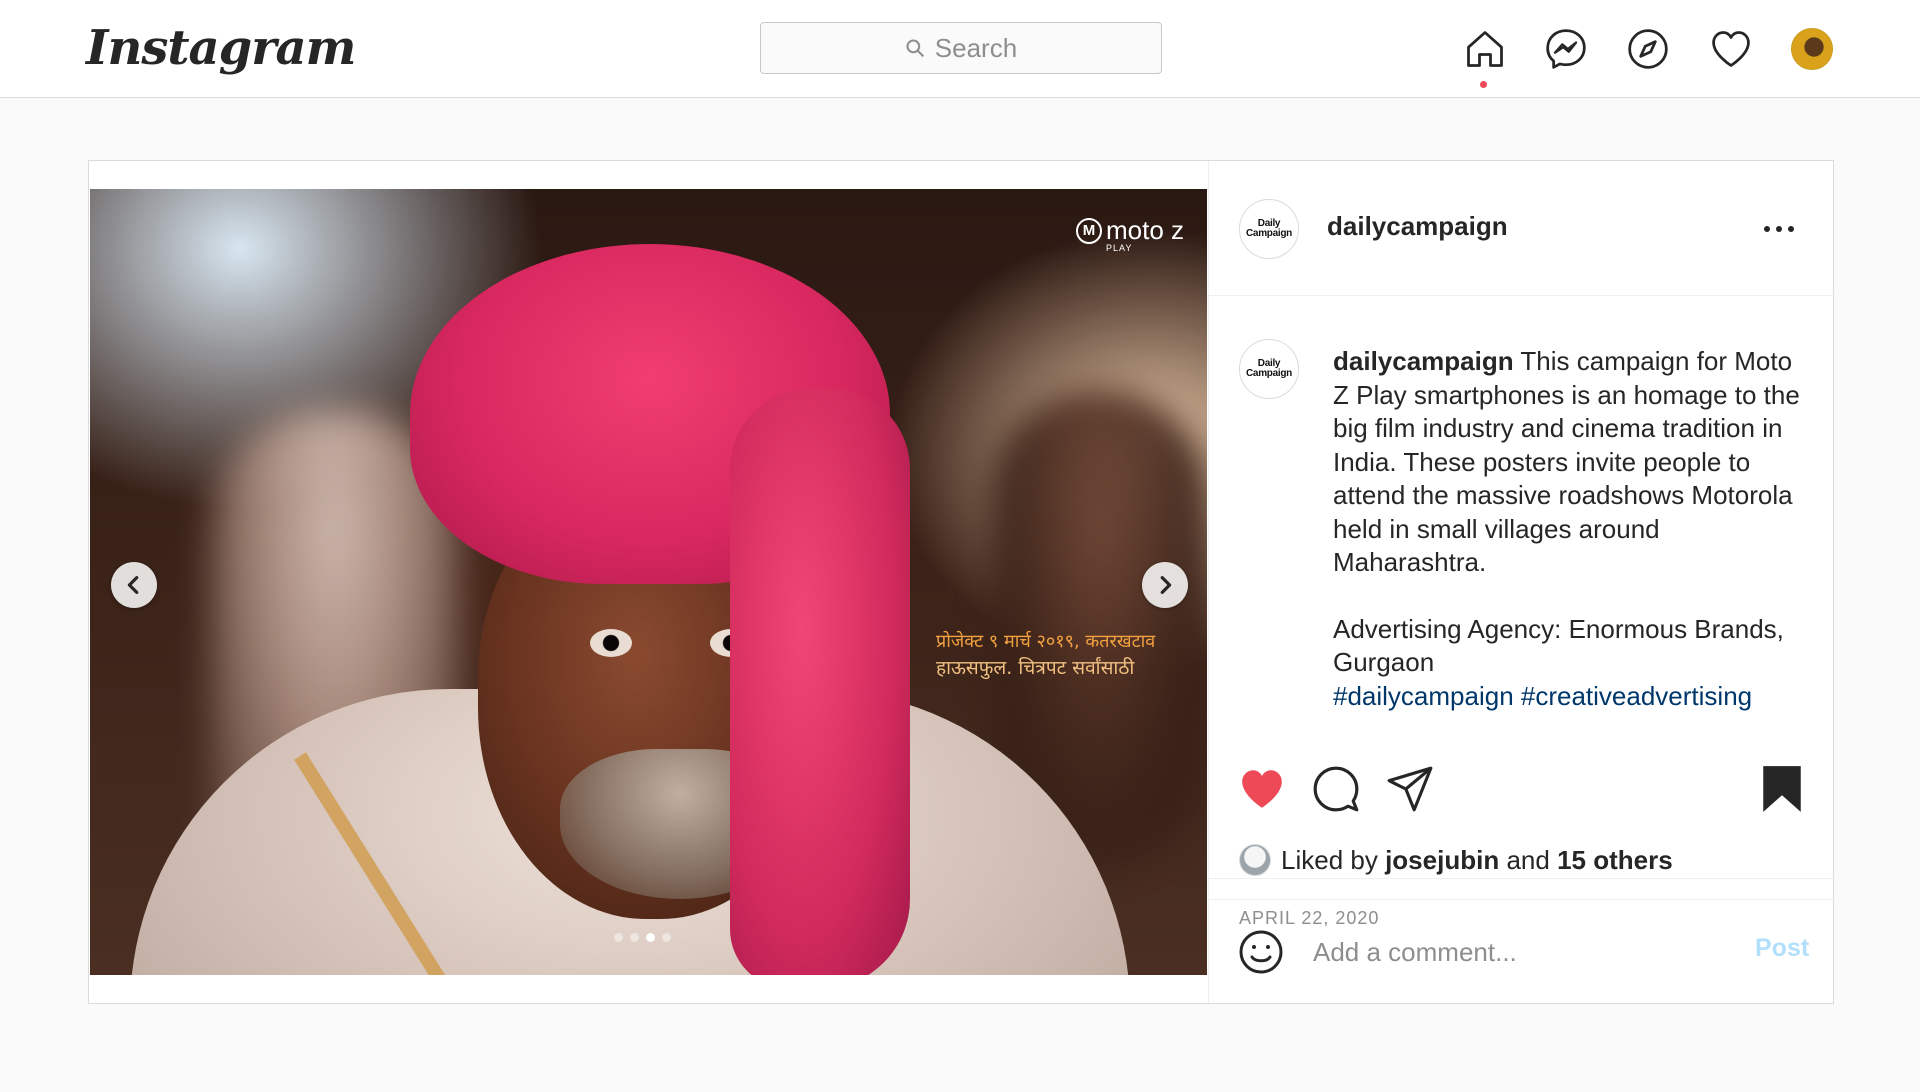 This screenshot has height=1092, width=1920. What do you see at coordinates (1442, 860) in the screenshot?
I see `first-liker-username: josejubin` at bounding box center [1442, 860].